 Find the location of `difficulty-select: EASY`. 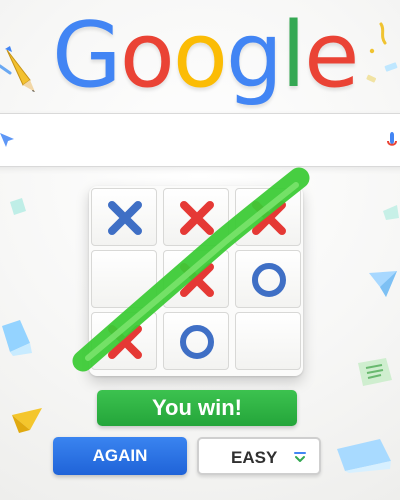

difficulty-select: EASY is located at coordinates (259, 456).